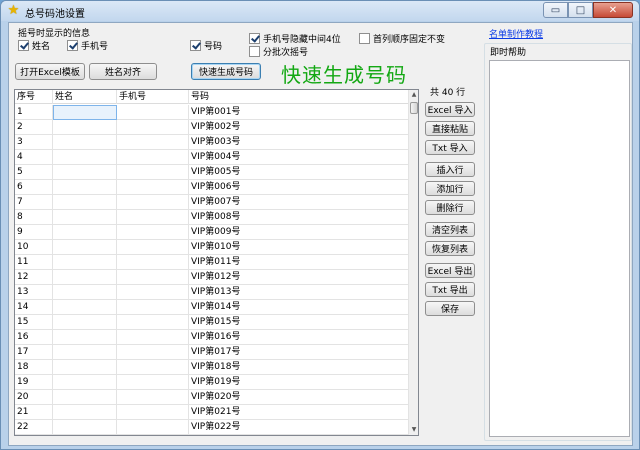 The height and width of the screenshot is (450, 640). What do you see at coordinates (300, 292) in the screenshot?
I see `cell-number: VIP第013号` at bounding box center [300, 292].